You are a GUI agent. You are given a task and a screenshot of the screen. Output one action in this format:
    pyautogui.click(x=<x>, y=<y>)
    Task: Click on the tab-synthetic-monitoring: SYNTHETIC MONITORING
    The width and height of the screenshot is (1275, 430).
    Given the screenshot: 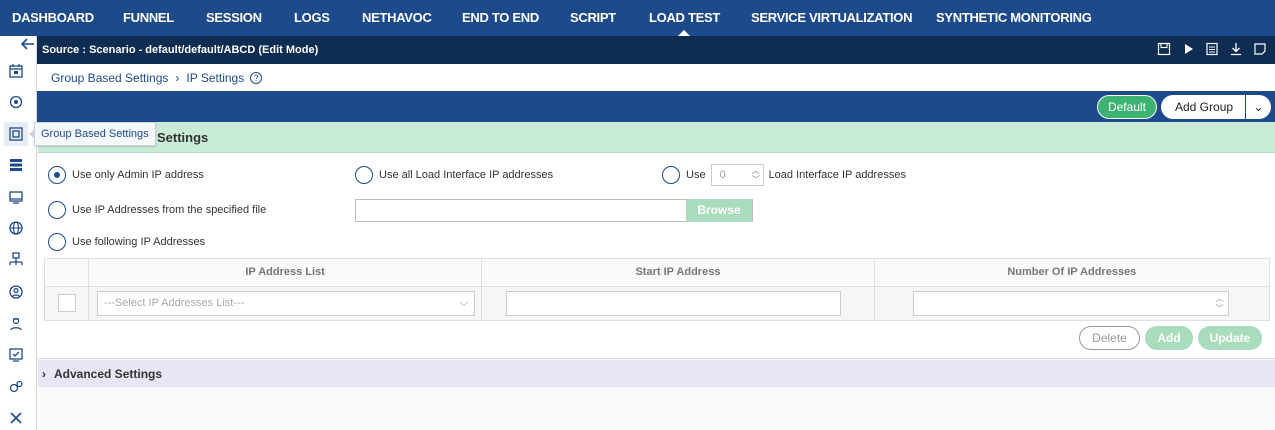 What is the action you would take?
    pyautogui.click(x=1014, y=18)
    